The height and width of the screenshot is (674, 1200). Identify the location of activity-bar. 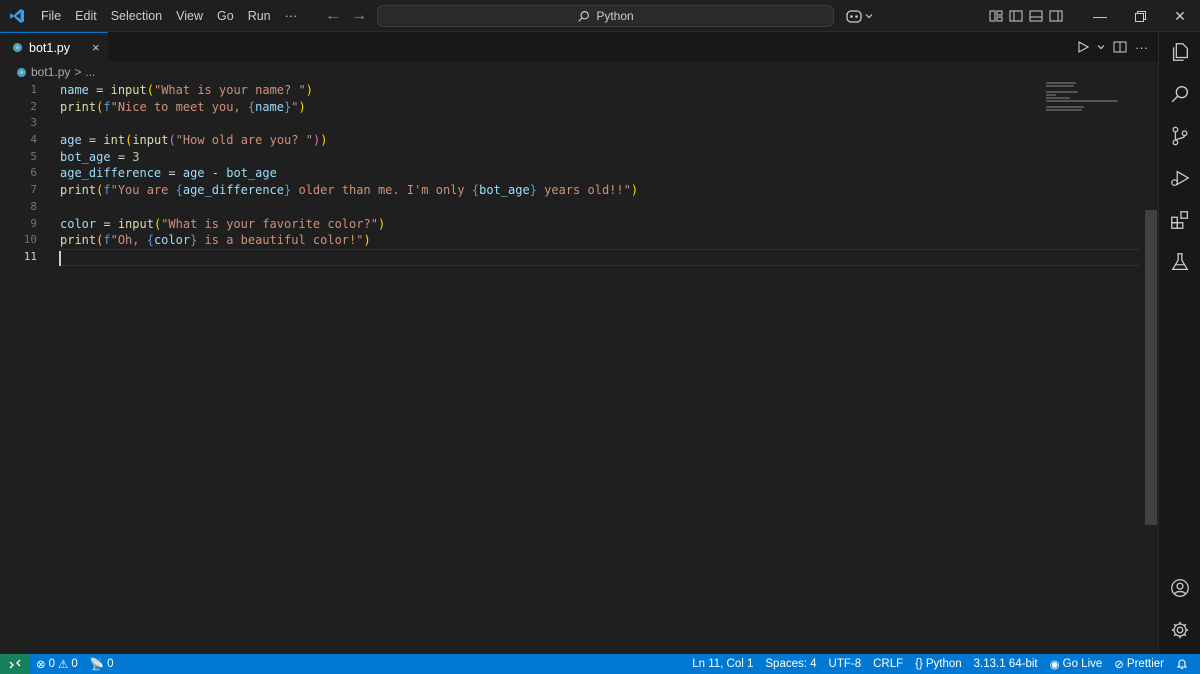
(1179, 343).